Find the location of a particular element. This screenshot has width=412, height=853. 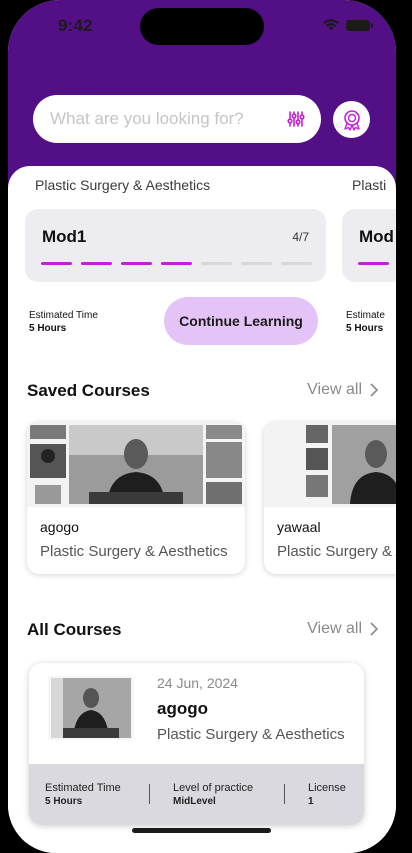

award-ribbon-icon is located at coordinates (351, 120).